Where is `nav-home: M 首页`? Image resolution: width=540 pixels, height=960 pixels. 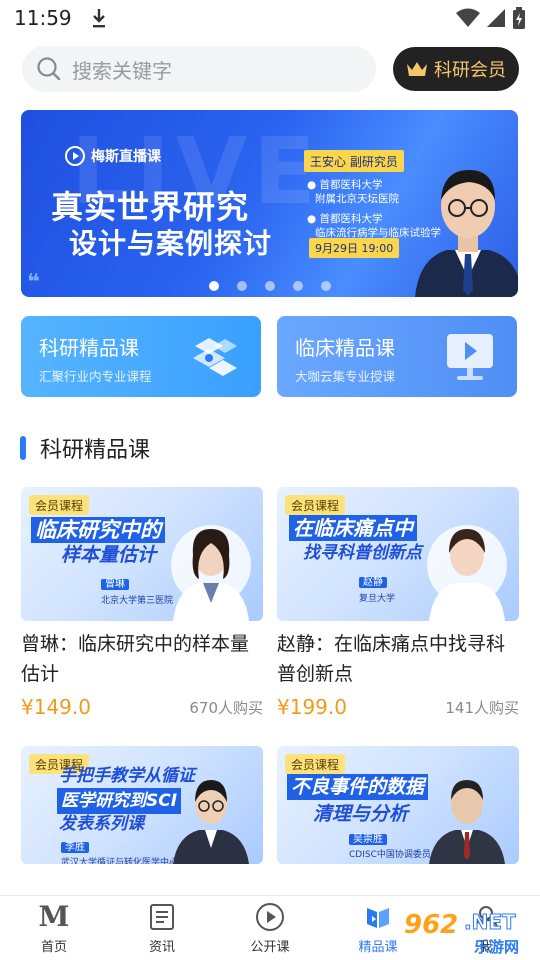 nav-home: M 首页 is located at coordinates (54, 928).